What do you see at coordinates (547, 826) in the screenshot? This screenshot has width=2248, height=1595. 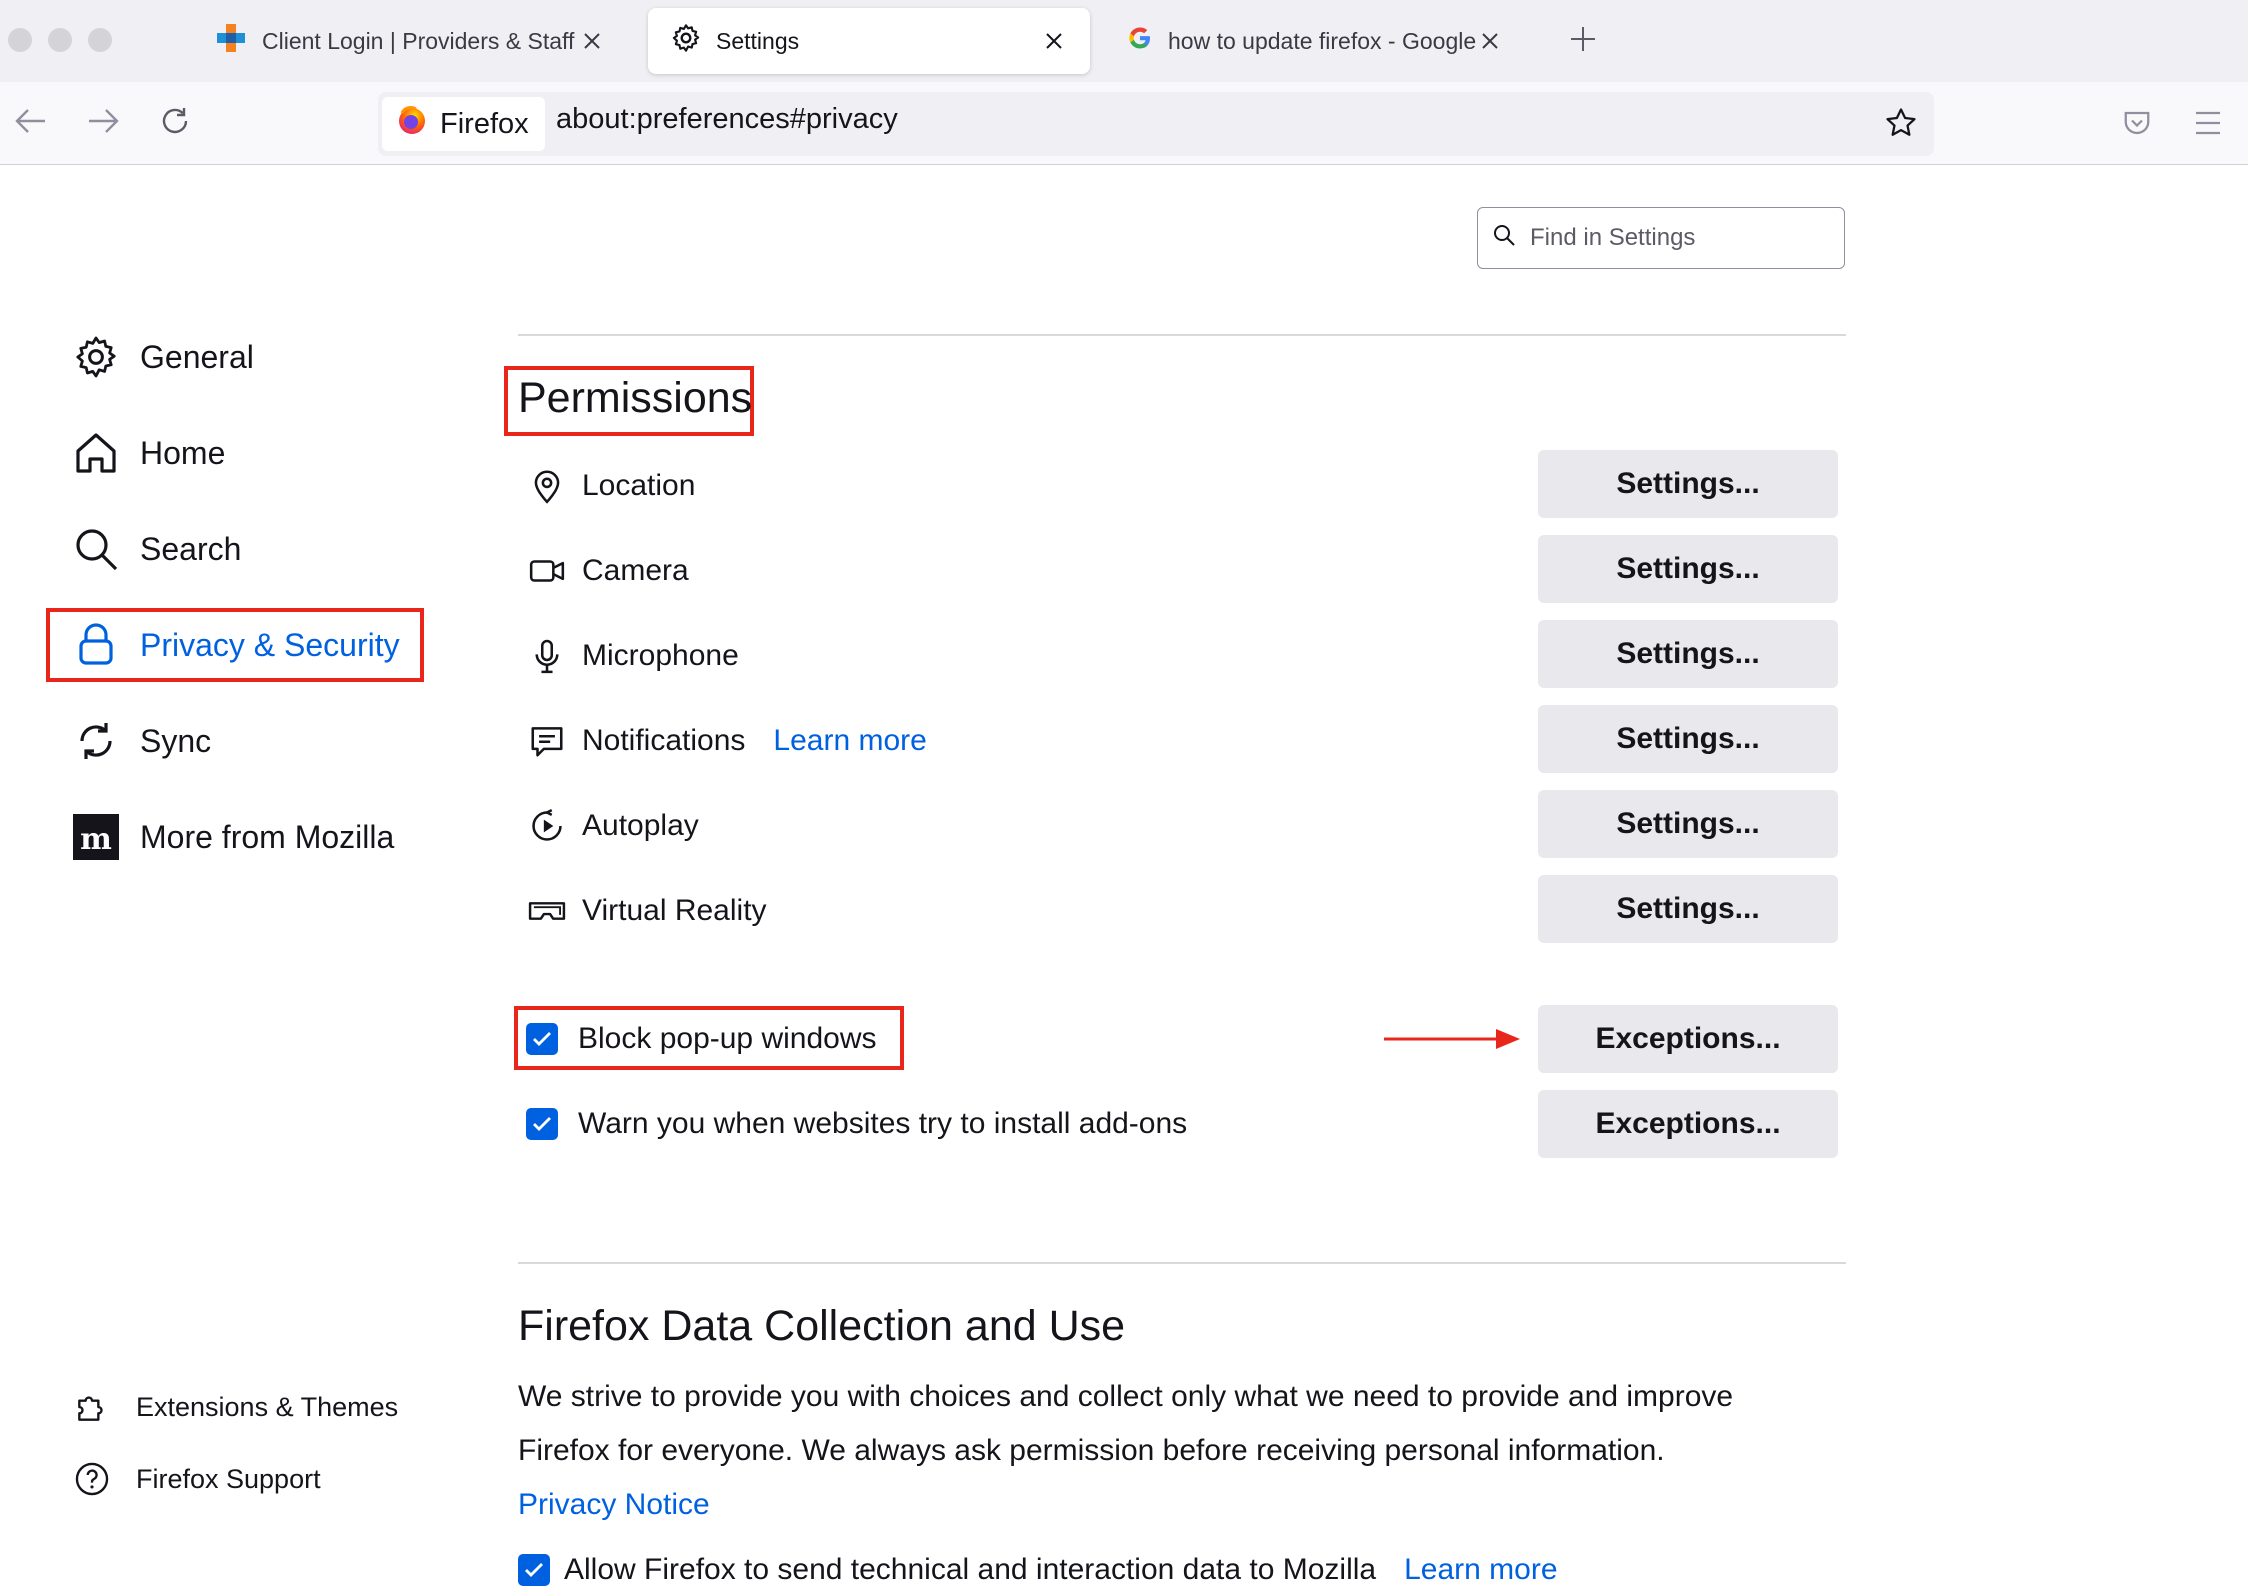 I see `autoplay-icon` at bounding box center [547, 826].